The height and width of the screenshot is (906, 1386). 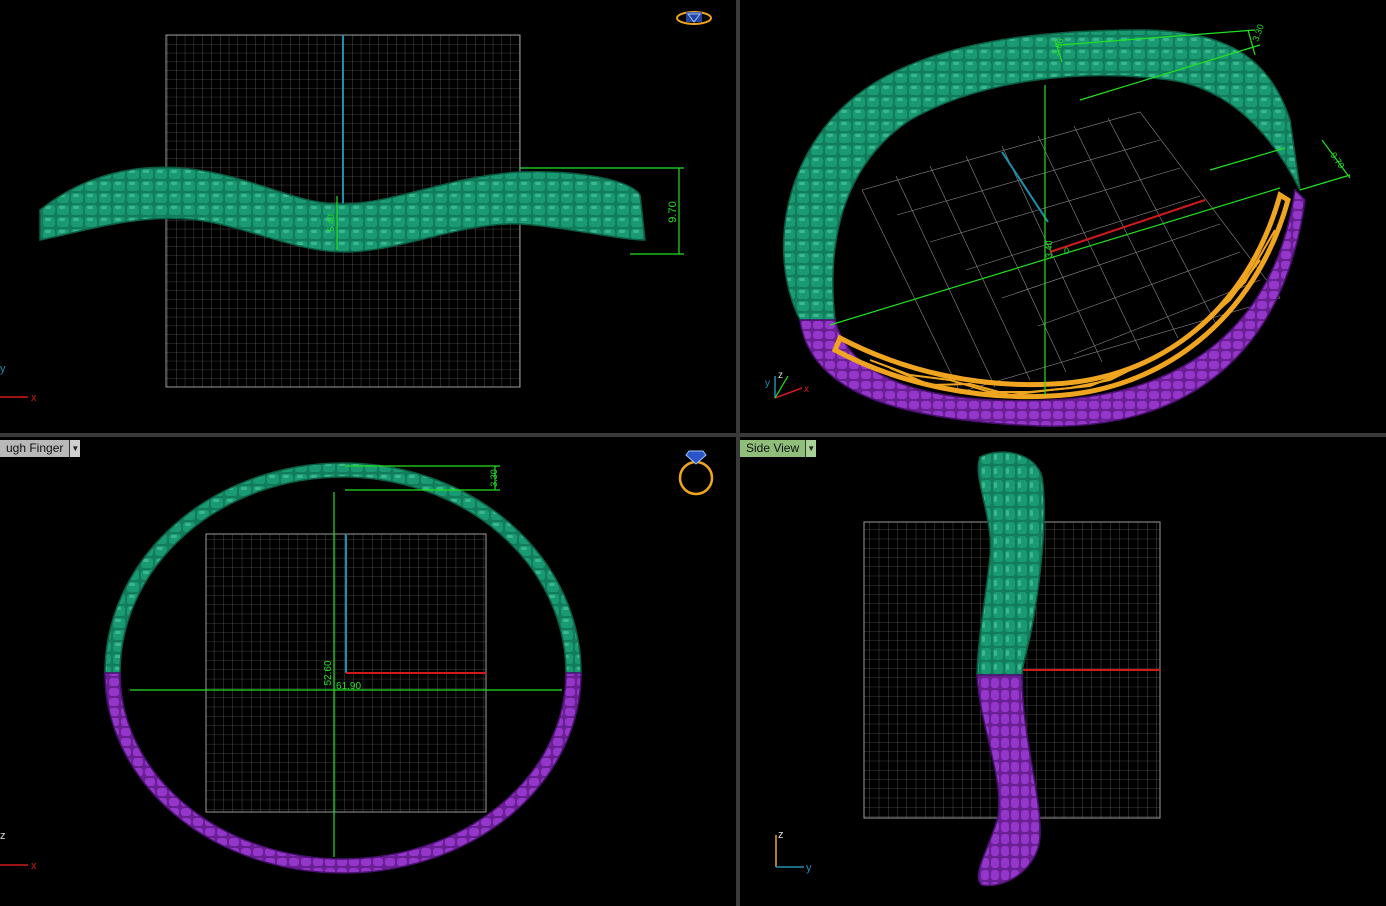 What do you see at coordinates (348, 686) in the screenshot?
I see `dimension-width-label: 61.90` at bounding box center [348, 686].